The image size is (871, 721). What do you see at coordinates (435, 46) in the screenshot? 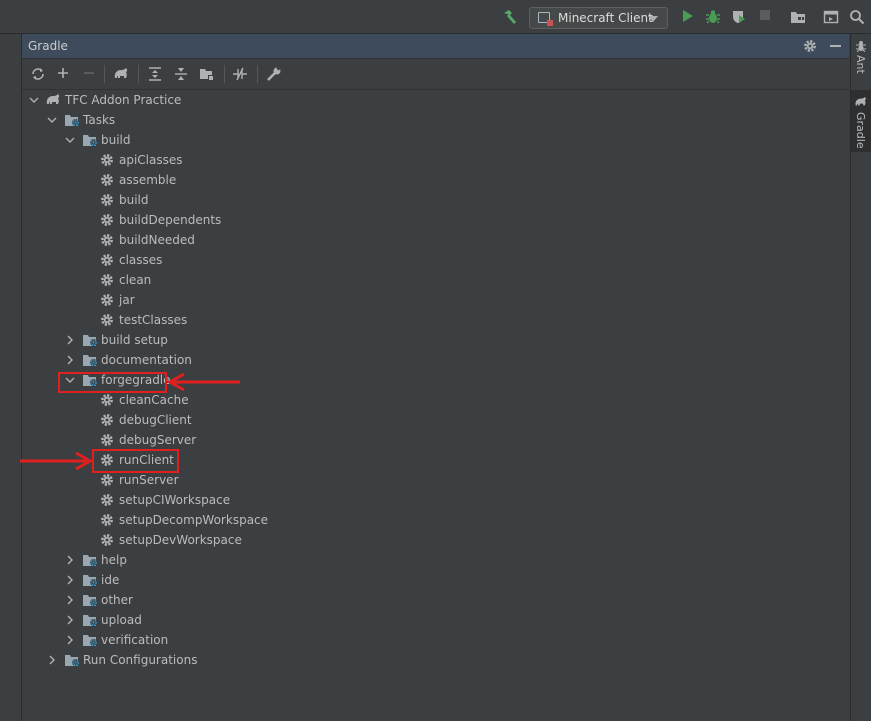
I see `panel-header: Gradle` at bounding box center [435, 46].